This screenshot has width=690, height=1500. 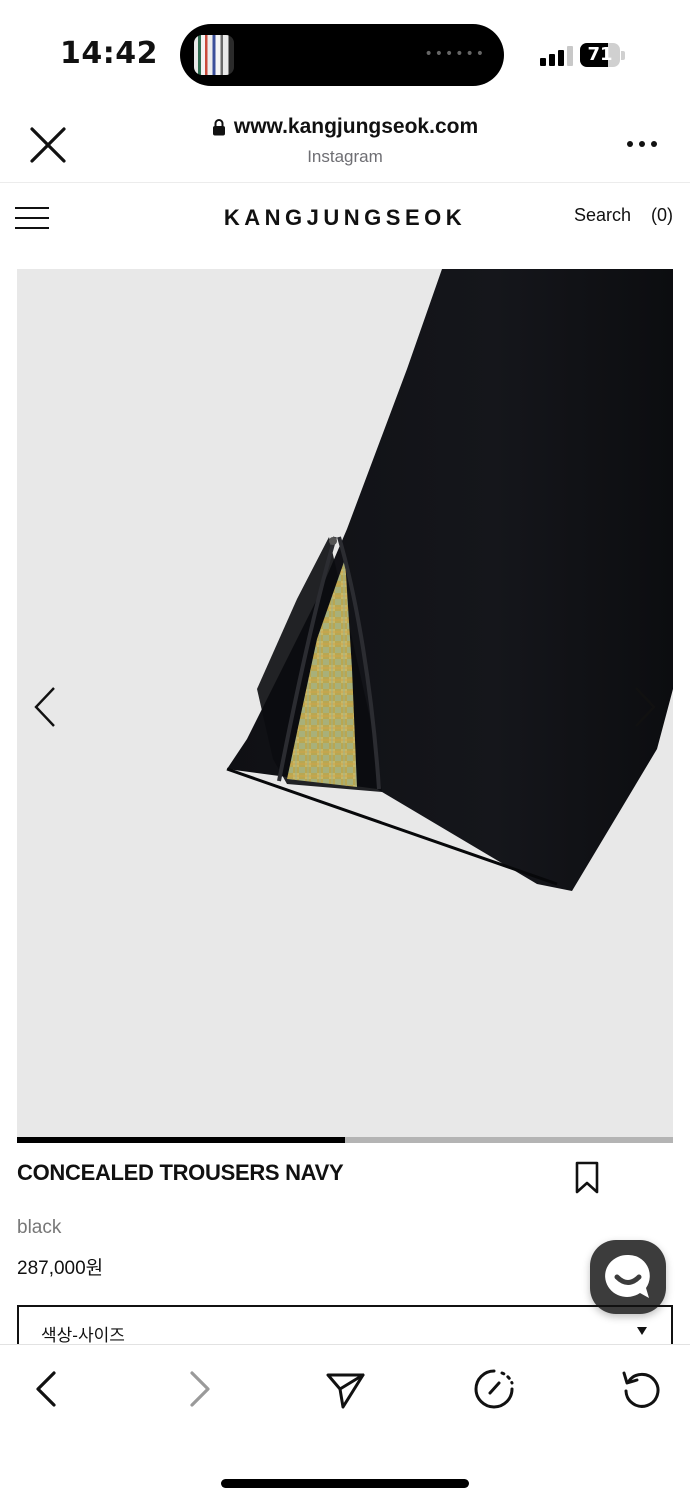 What do you see at coordinates (342, 55) in the screenshot?
I see `dynamic-island: ••••••` at bounding box center [342, 55].